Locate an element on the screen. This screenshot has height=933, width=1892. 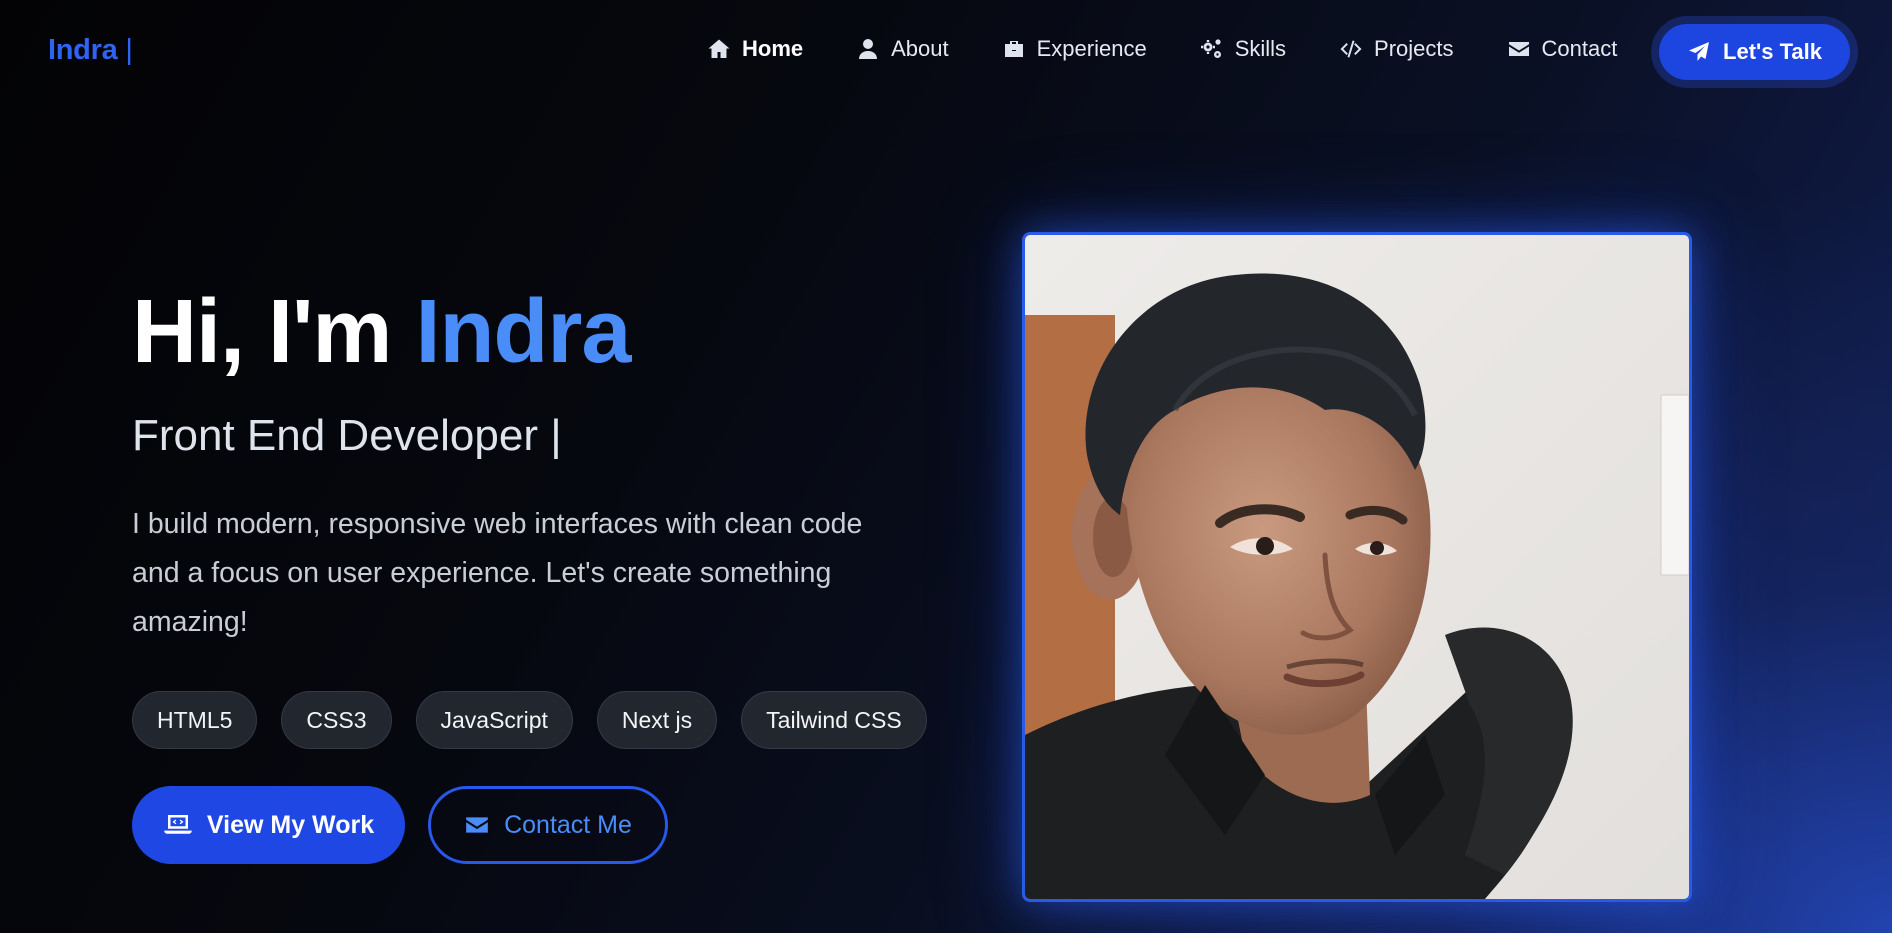
nav-item-label: Contact is located at coordinates (1579, 48).